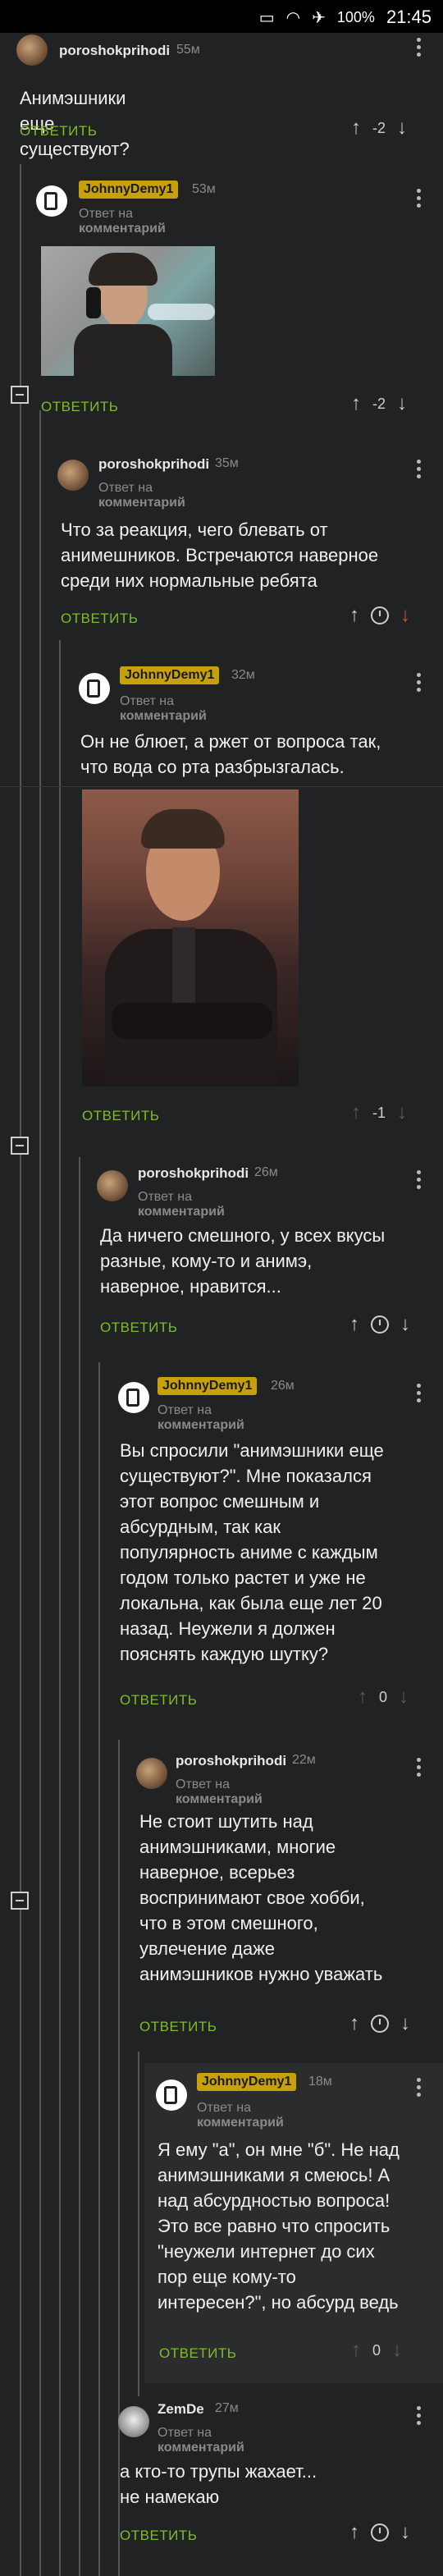  I want to click on username: ZemDe, so click(181, 2409).